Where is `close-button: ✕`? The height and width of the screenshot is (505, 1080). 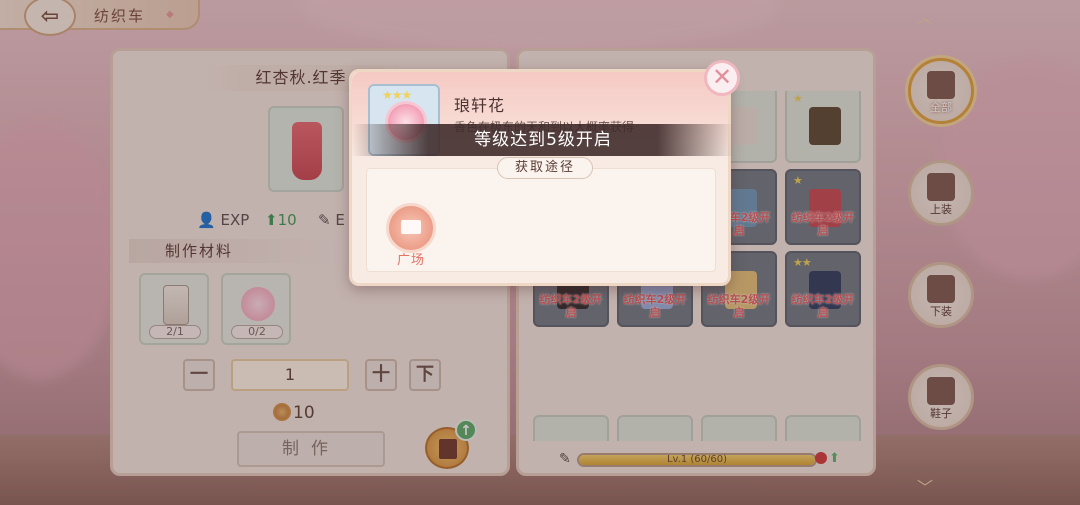
close-button: ✕ is located at coordinates (722, 78).